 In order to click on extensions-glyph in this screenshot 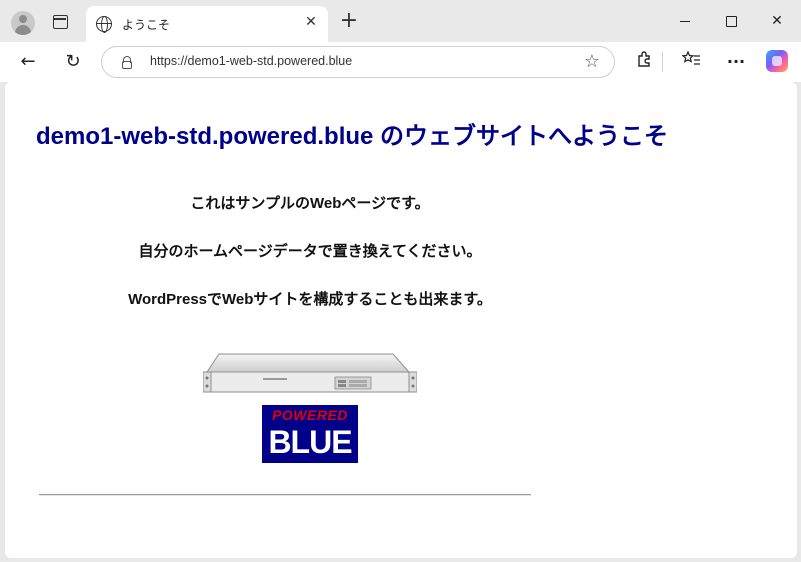, I will do `click(644, 59)`.